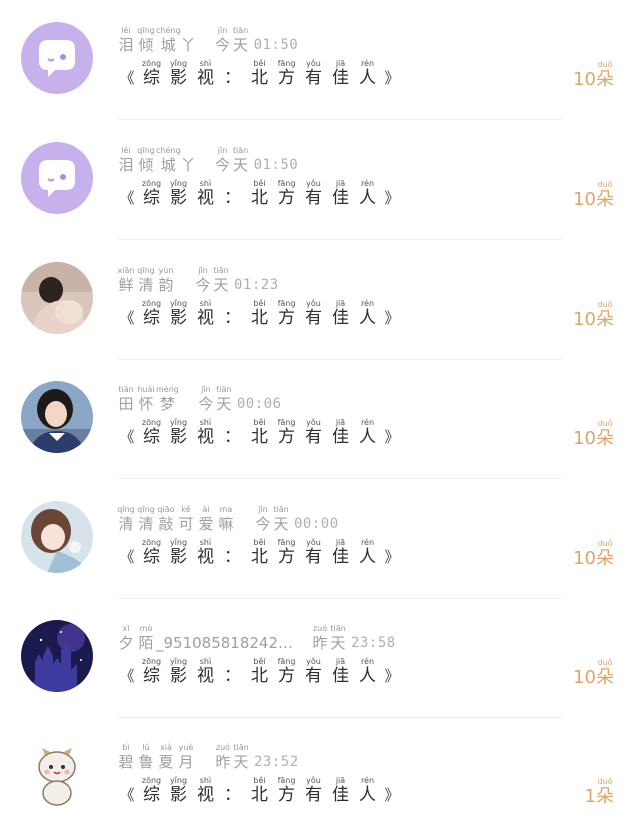 This screenshot has height=827, width=640. What do you see at coordinates (605, 673) in the screenshot?
I see `gift-unit: duǒ 朵` at bounding box center [605, 673].